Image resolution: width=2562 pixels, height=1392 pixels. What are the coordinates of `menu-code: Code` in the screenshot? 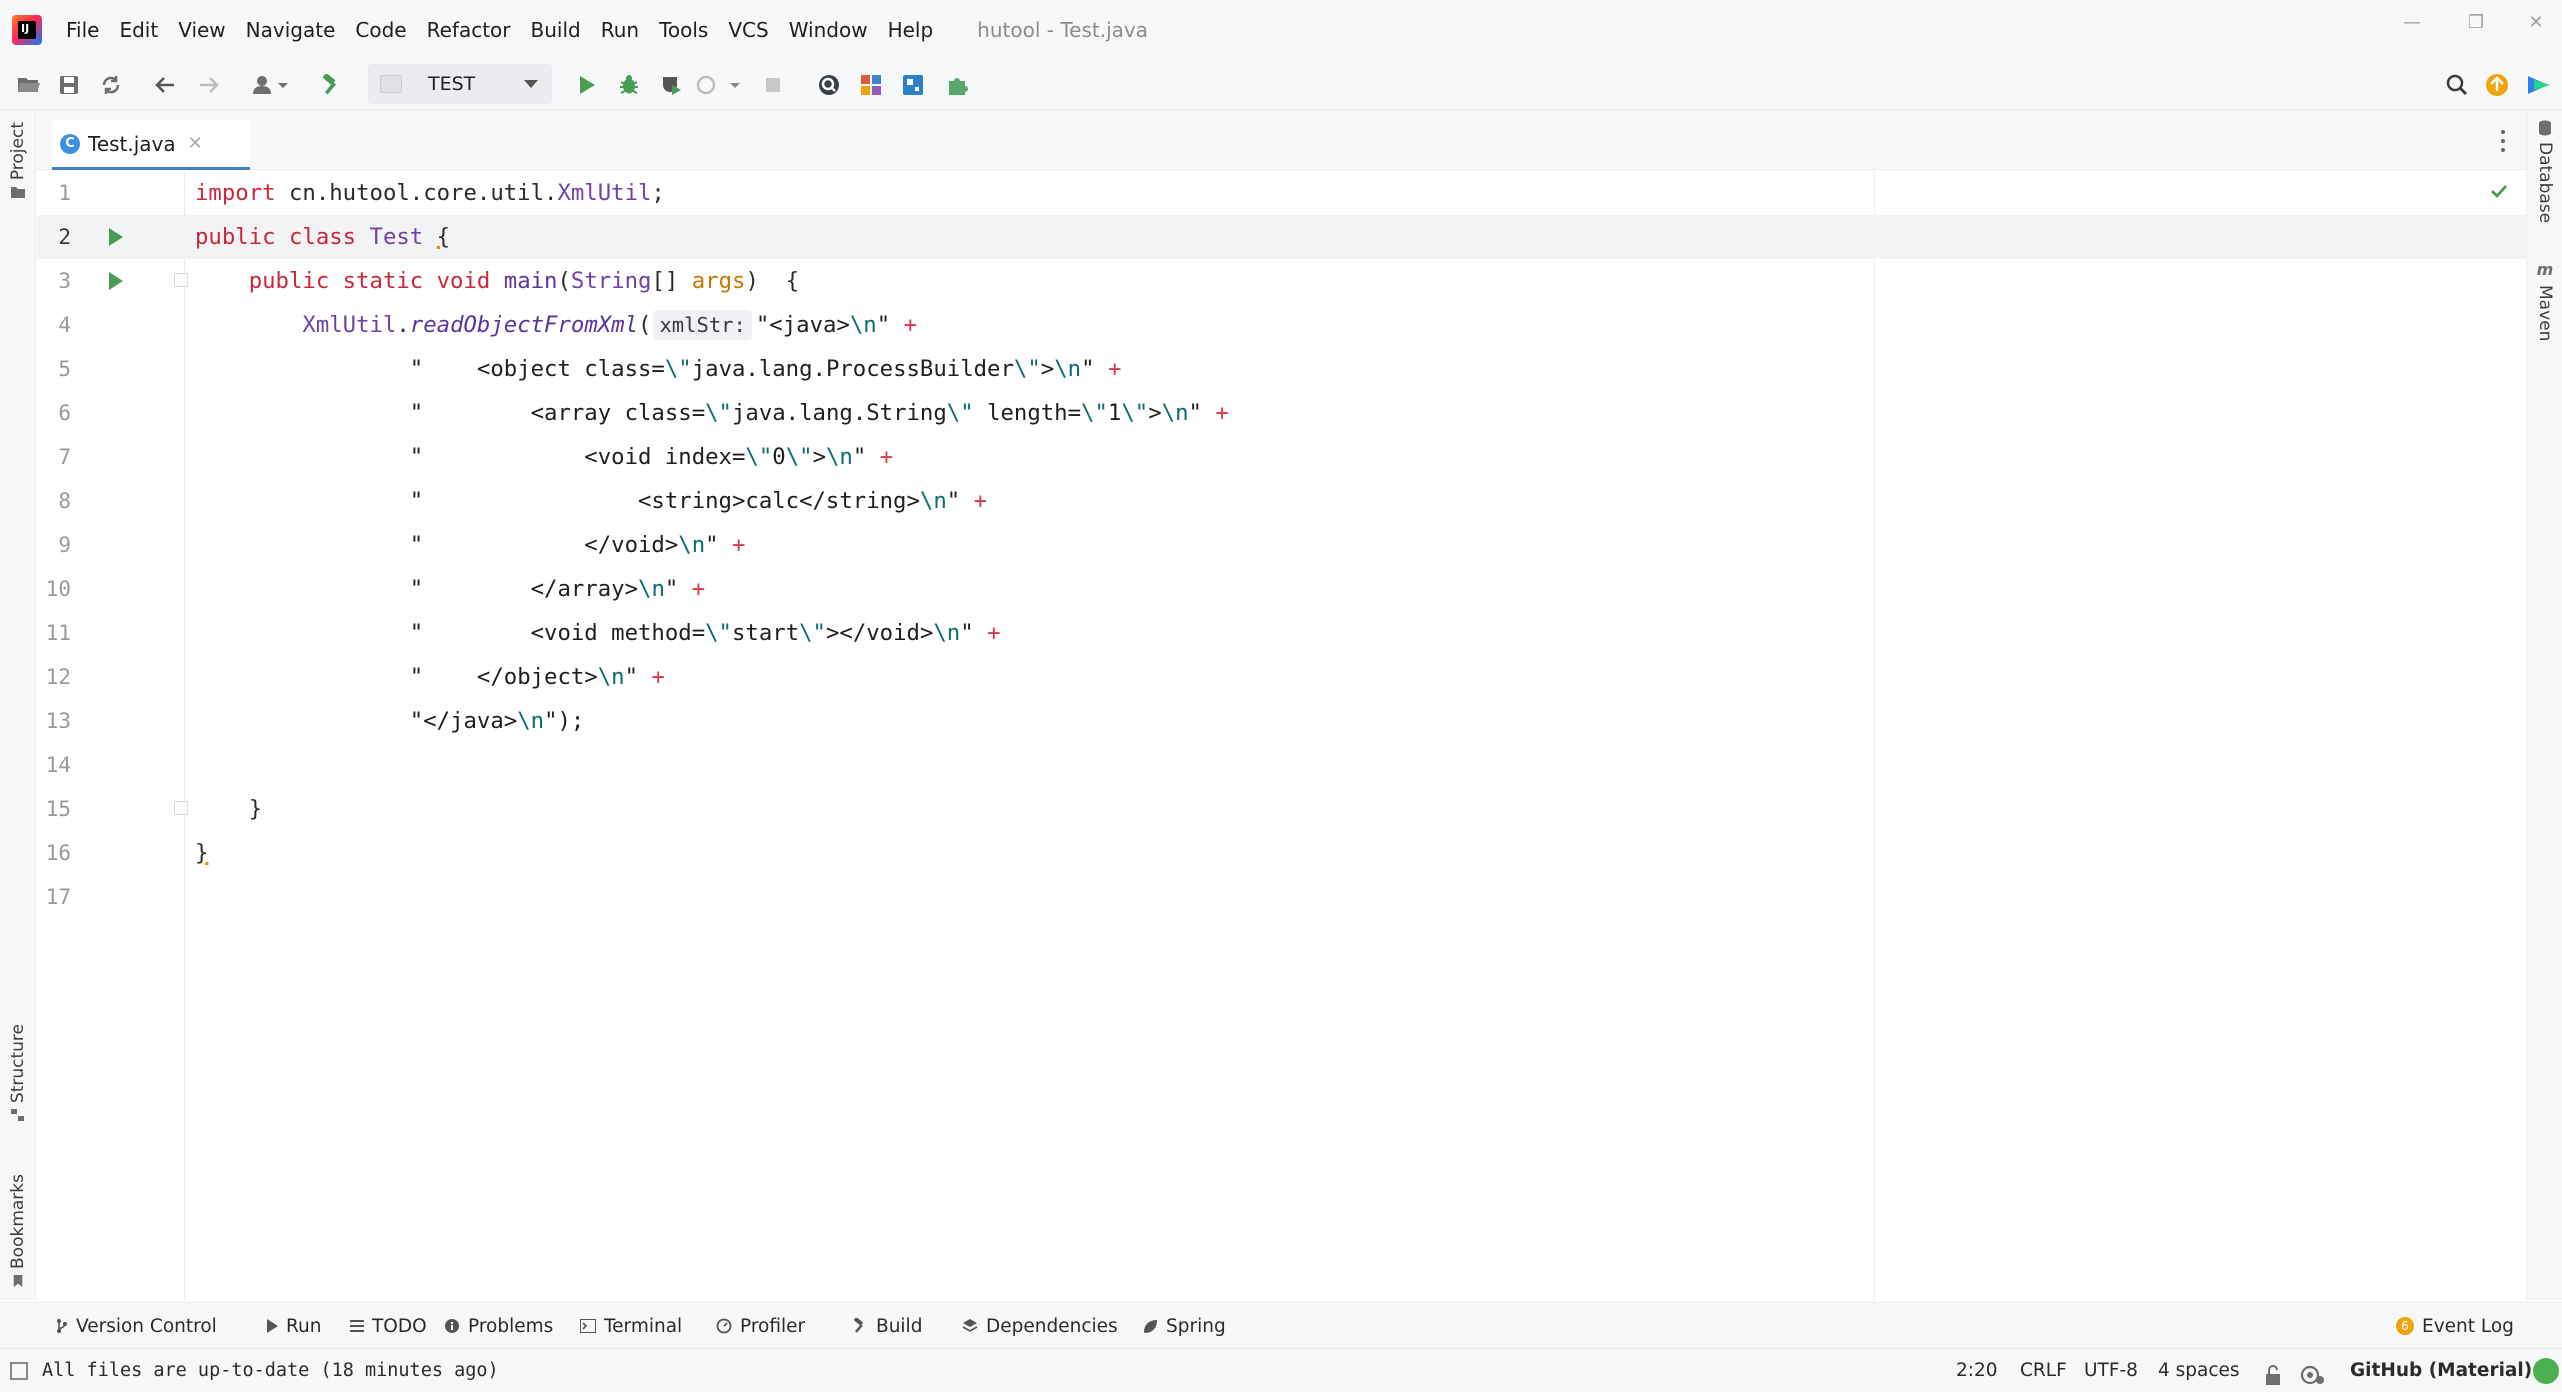 It's located at (380, 30).